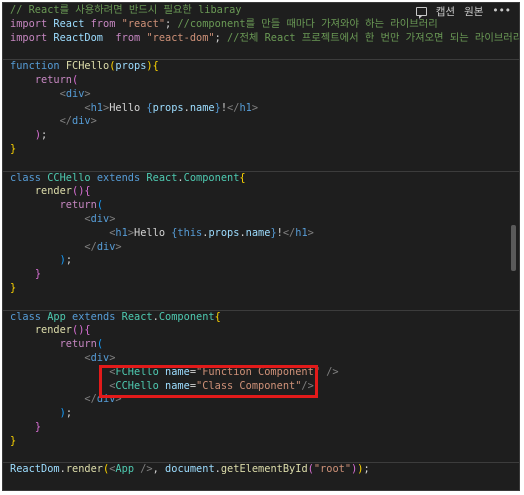 This screenshot has height=495, width=524. Describe the element at coordinates (180, 37) in the screenshot. I see `string: "react-dom"` at that location.